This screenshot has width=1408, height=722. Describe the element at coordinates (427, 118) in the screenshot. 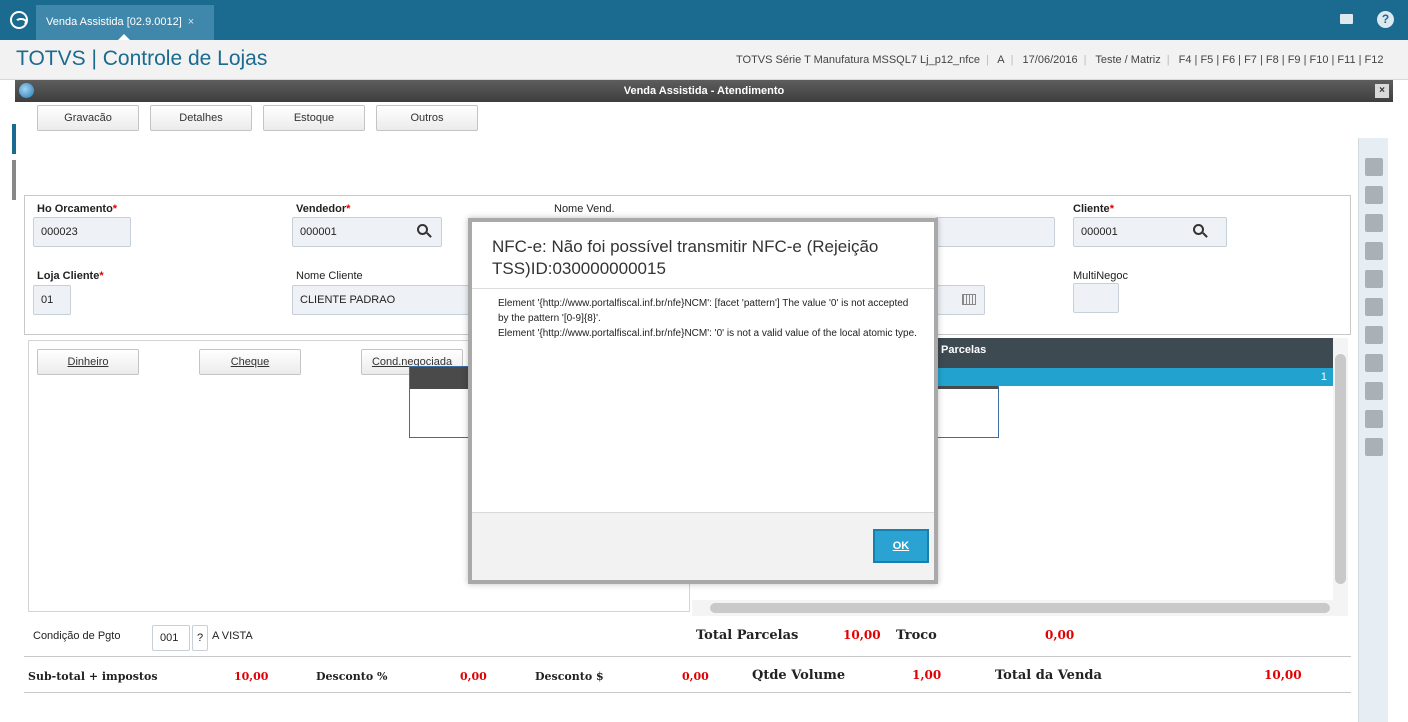

I see `outros-button: Outros` at that location.